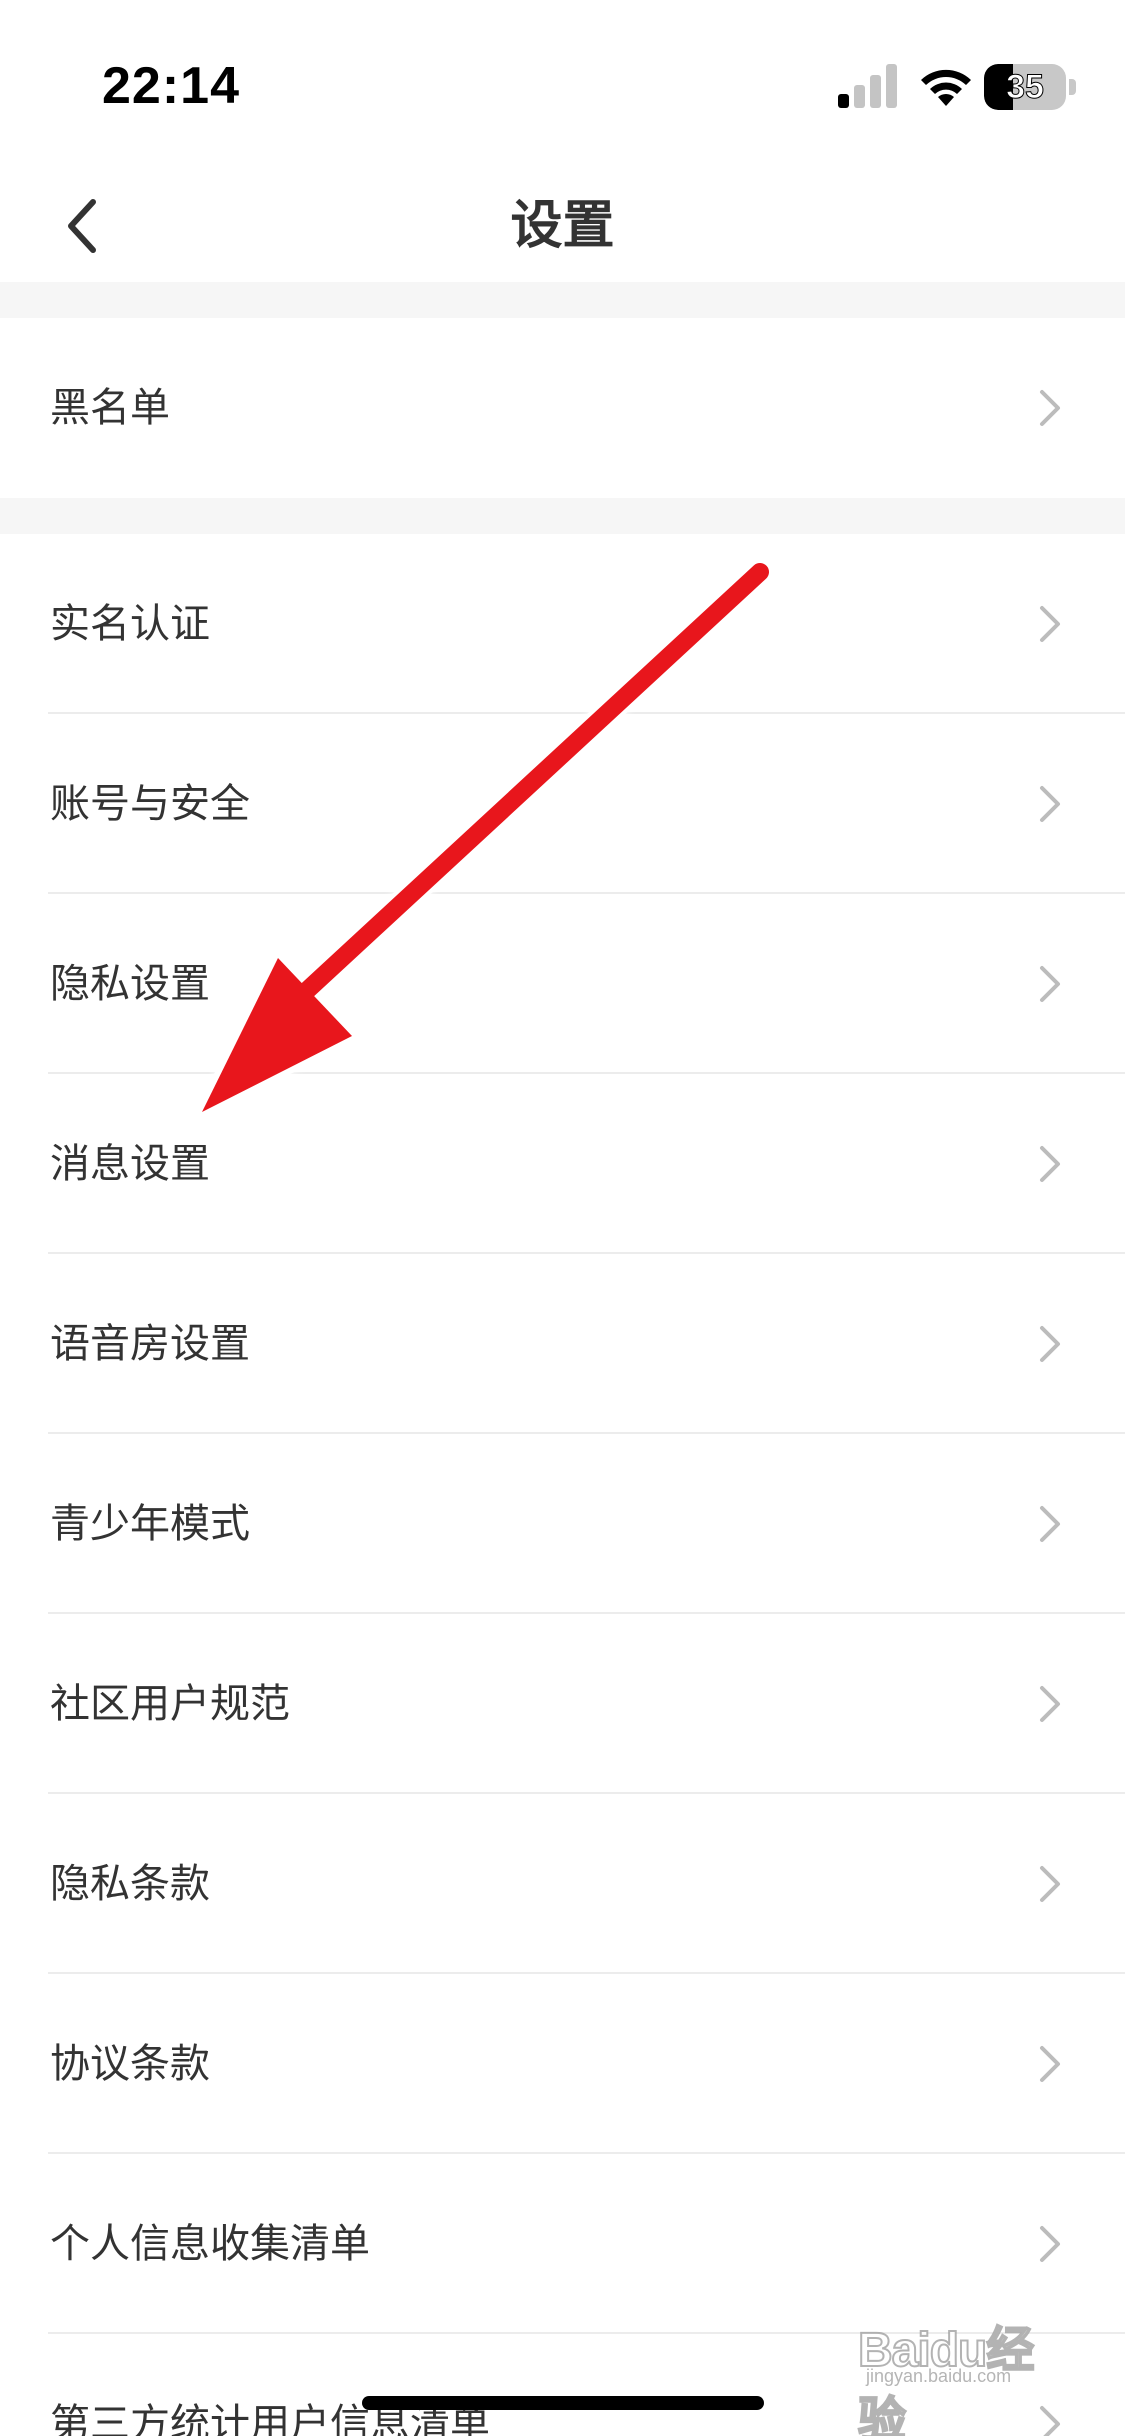  I want to click on battery-level: 35, so click(1025, 87).